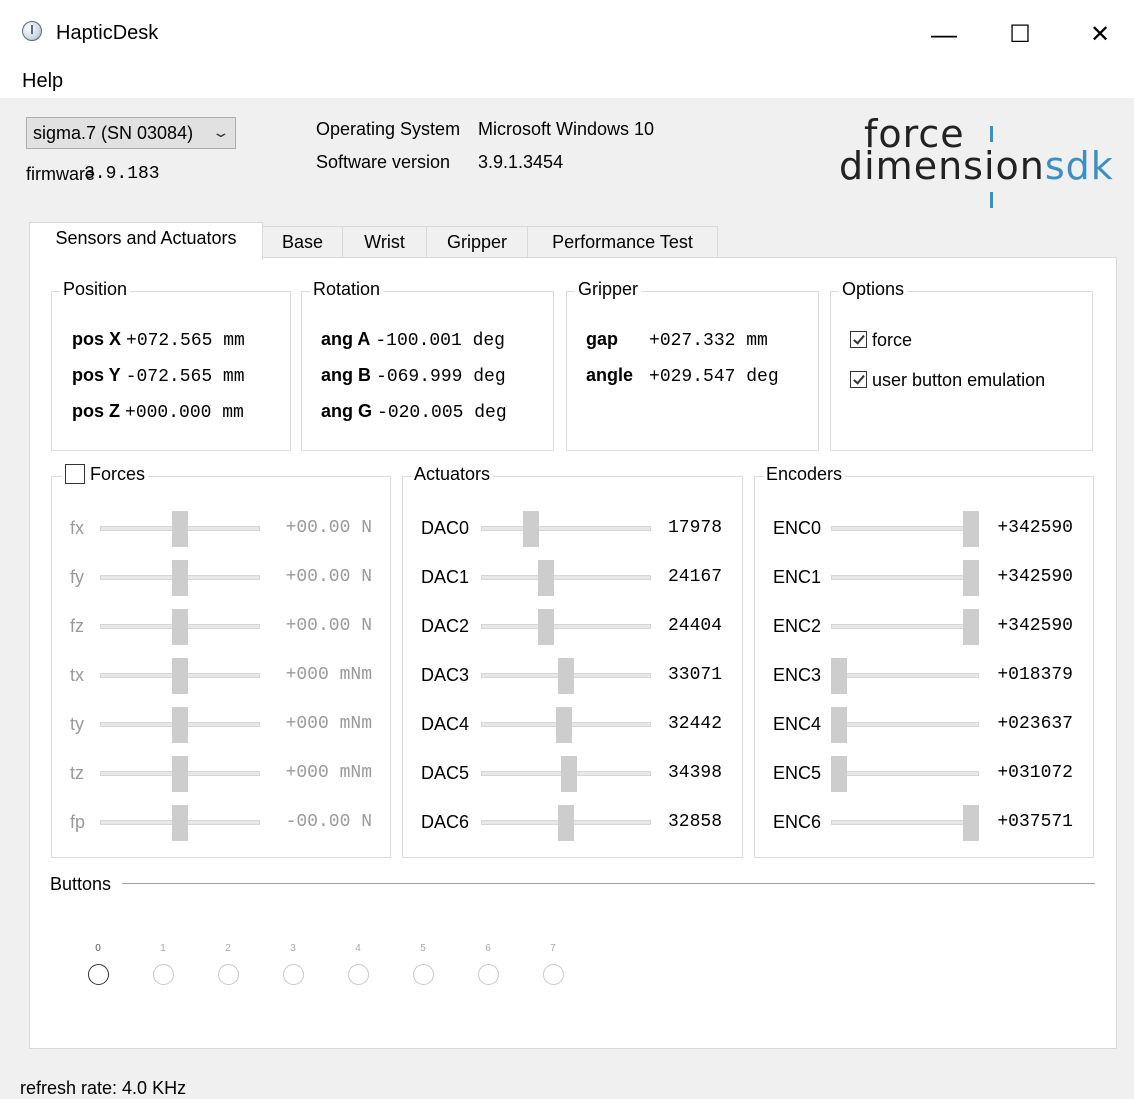 This screenshot has height=1099, width=1134. What do you see at coordinates (445, 577) in the screenshot?
I see `actuator-label: DAC1` at bounding box center [445, 577].